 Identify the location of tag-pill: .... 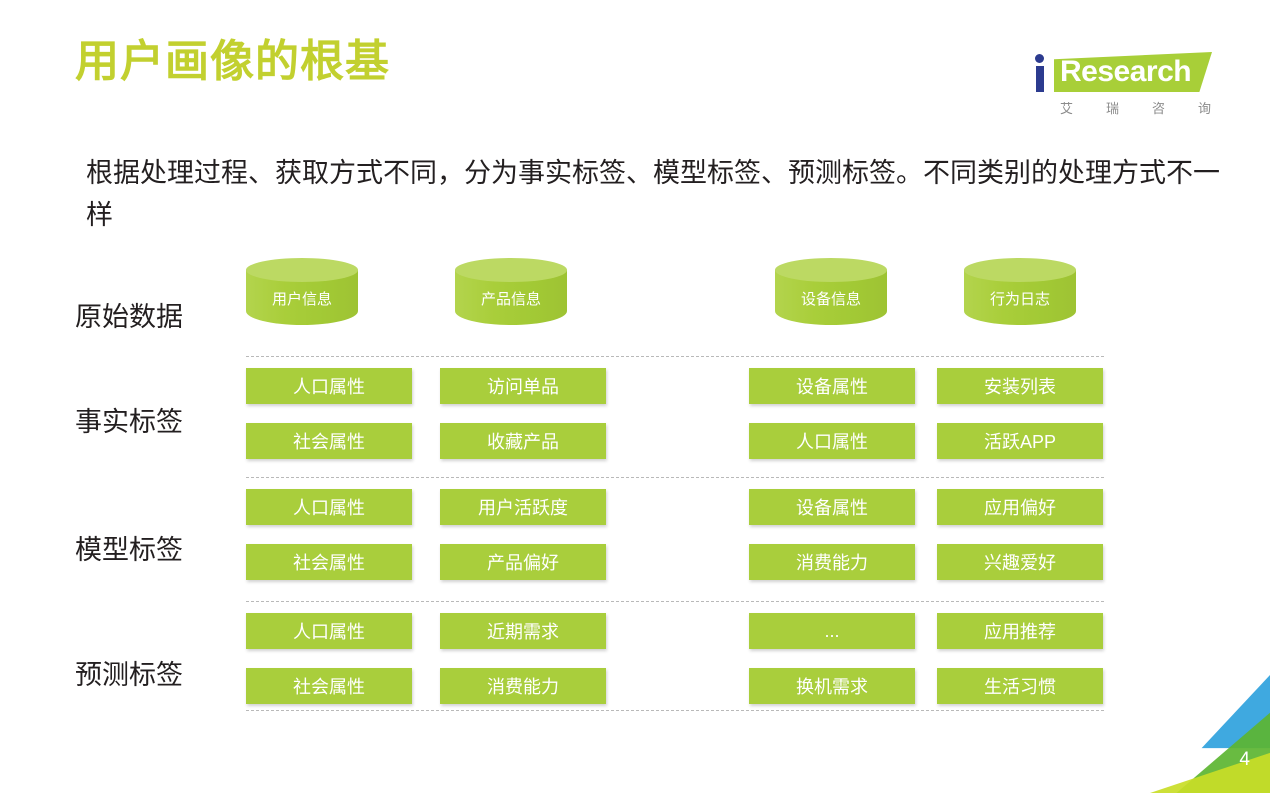
(832, 631).